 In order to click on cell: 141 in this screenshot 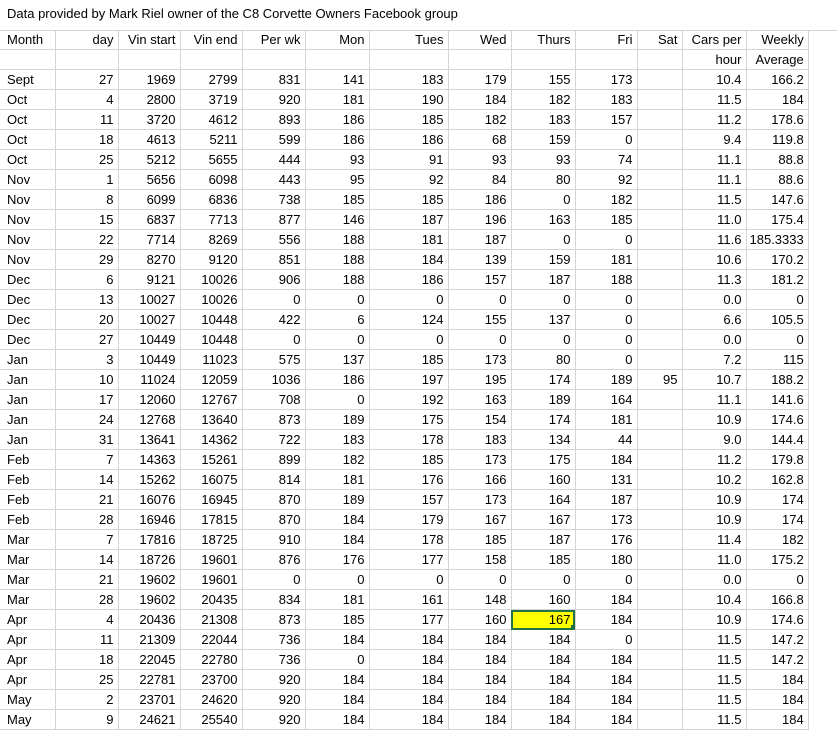, I will do `click(337, 79)`.